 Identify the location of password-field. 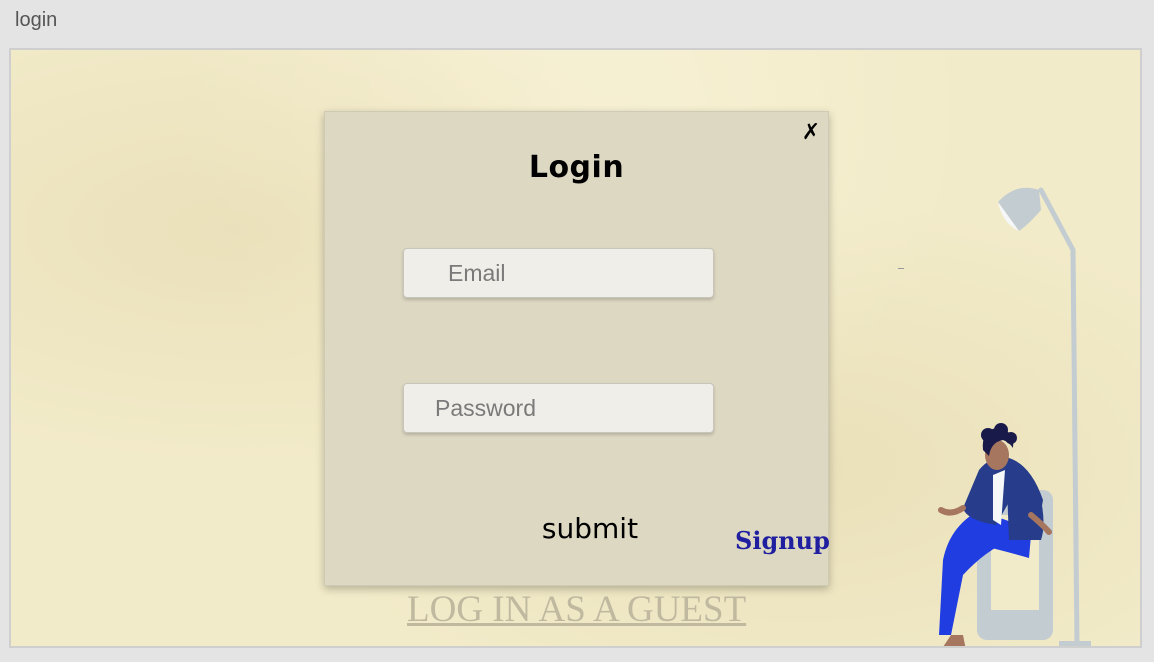
(558, 408).